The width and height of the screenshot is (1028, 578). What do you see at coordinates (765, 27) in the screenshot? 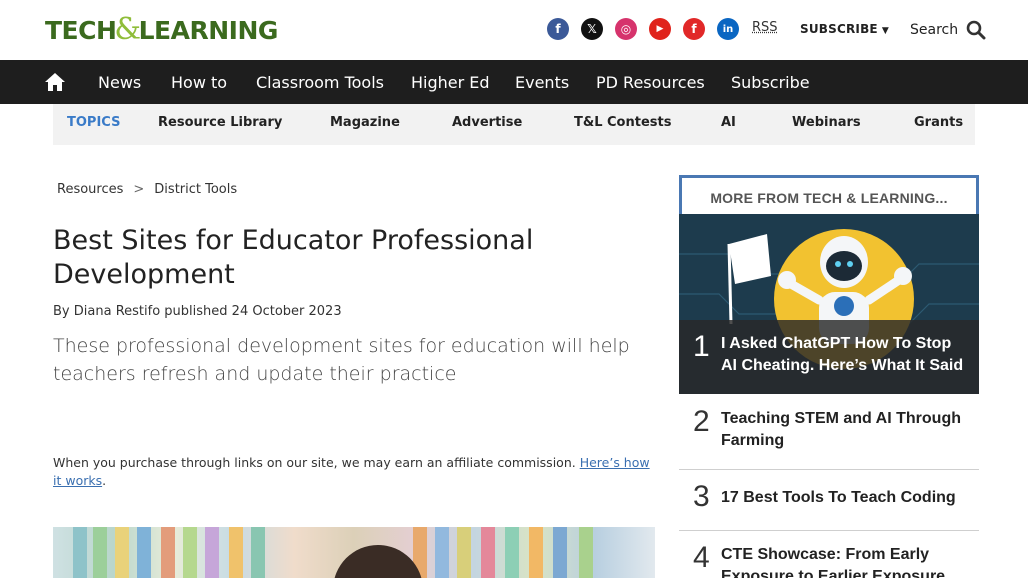
I see `rss-link: RSS` at bounding box center [765, 27].